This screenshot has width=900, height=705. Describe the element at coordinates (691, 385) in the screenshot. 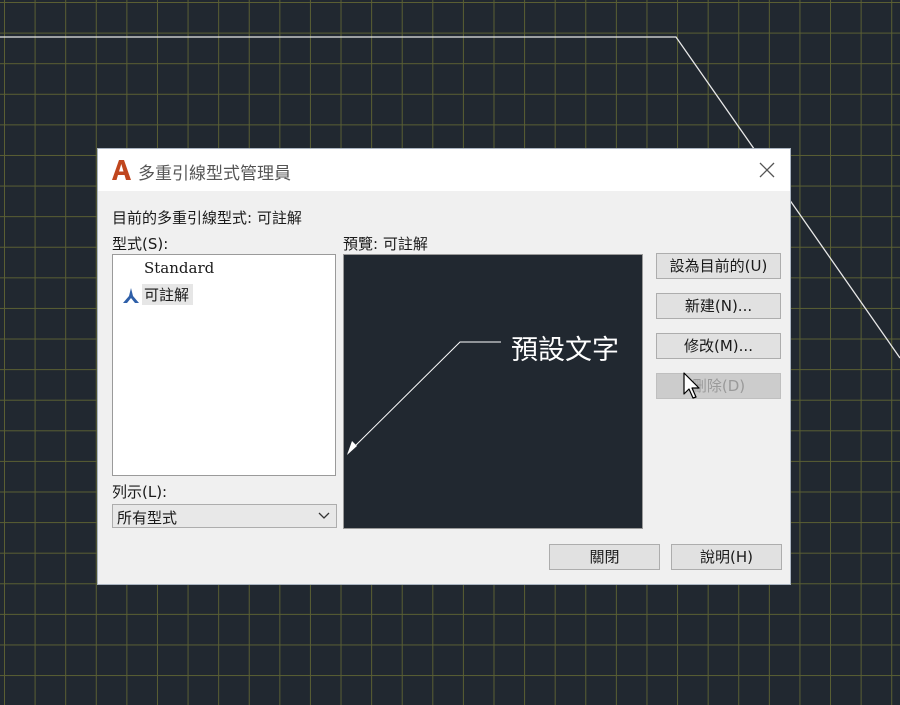

I see `mouse-cursor-icon` at that location.